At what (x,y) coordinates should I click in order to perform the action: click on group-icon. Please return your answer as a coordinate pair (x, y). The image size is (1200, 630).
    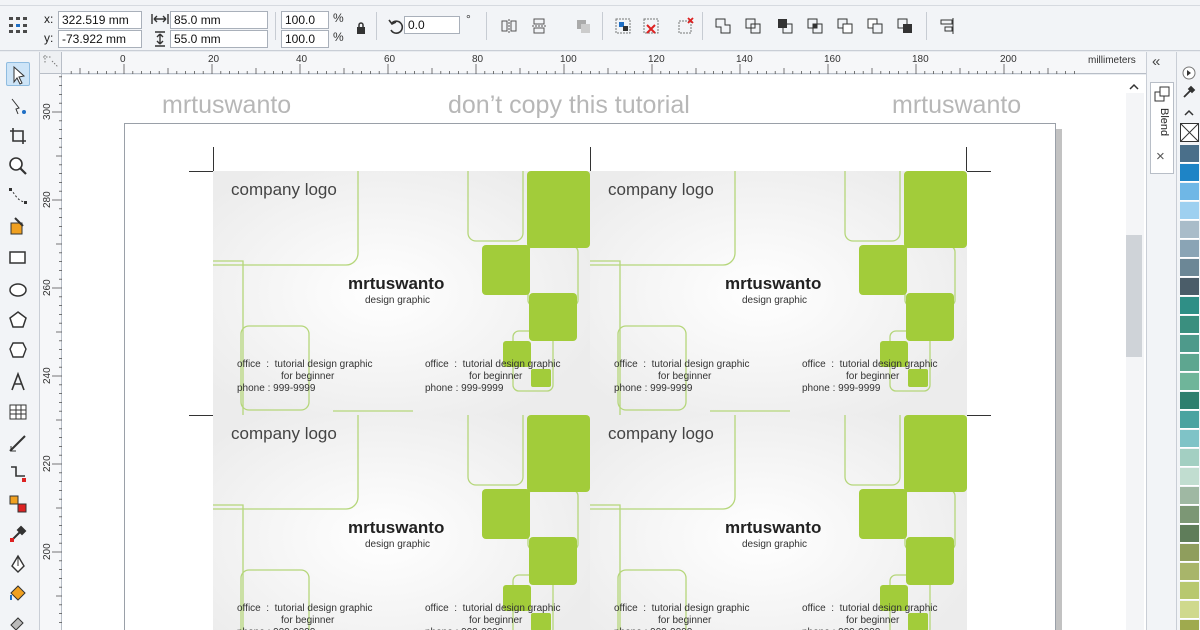
    Looking at the image, I should click on (623, 26).